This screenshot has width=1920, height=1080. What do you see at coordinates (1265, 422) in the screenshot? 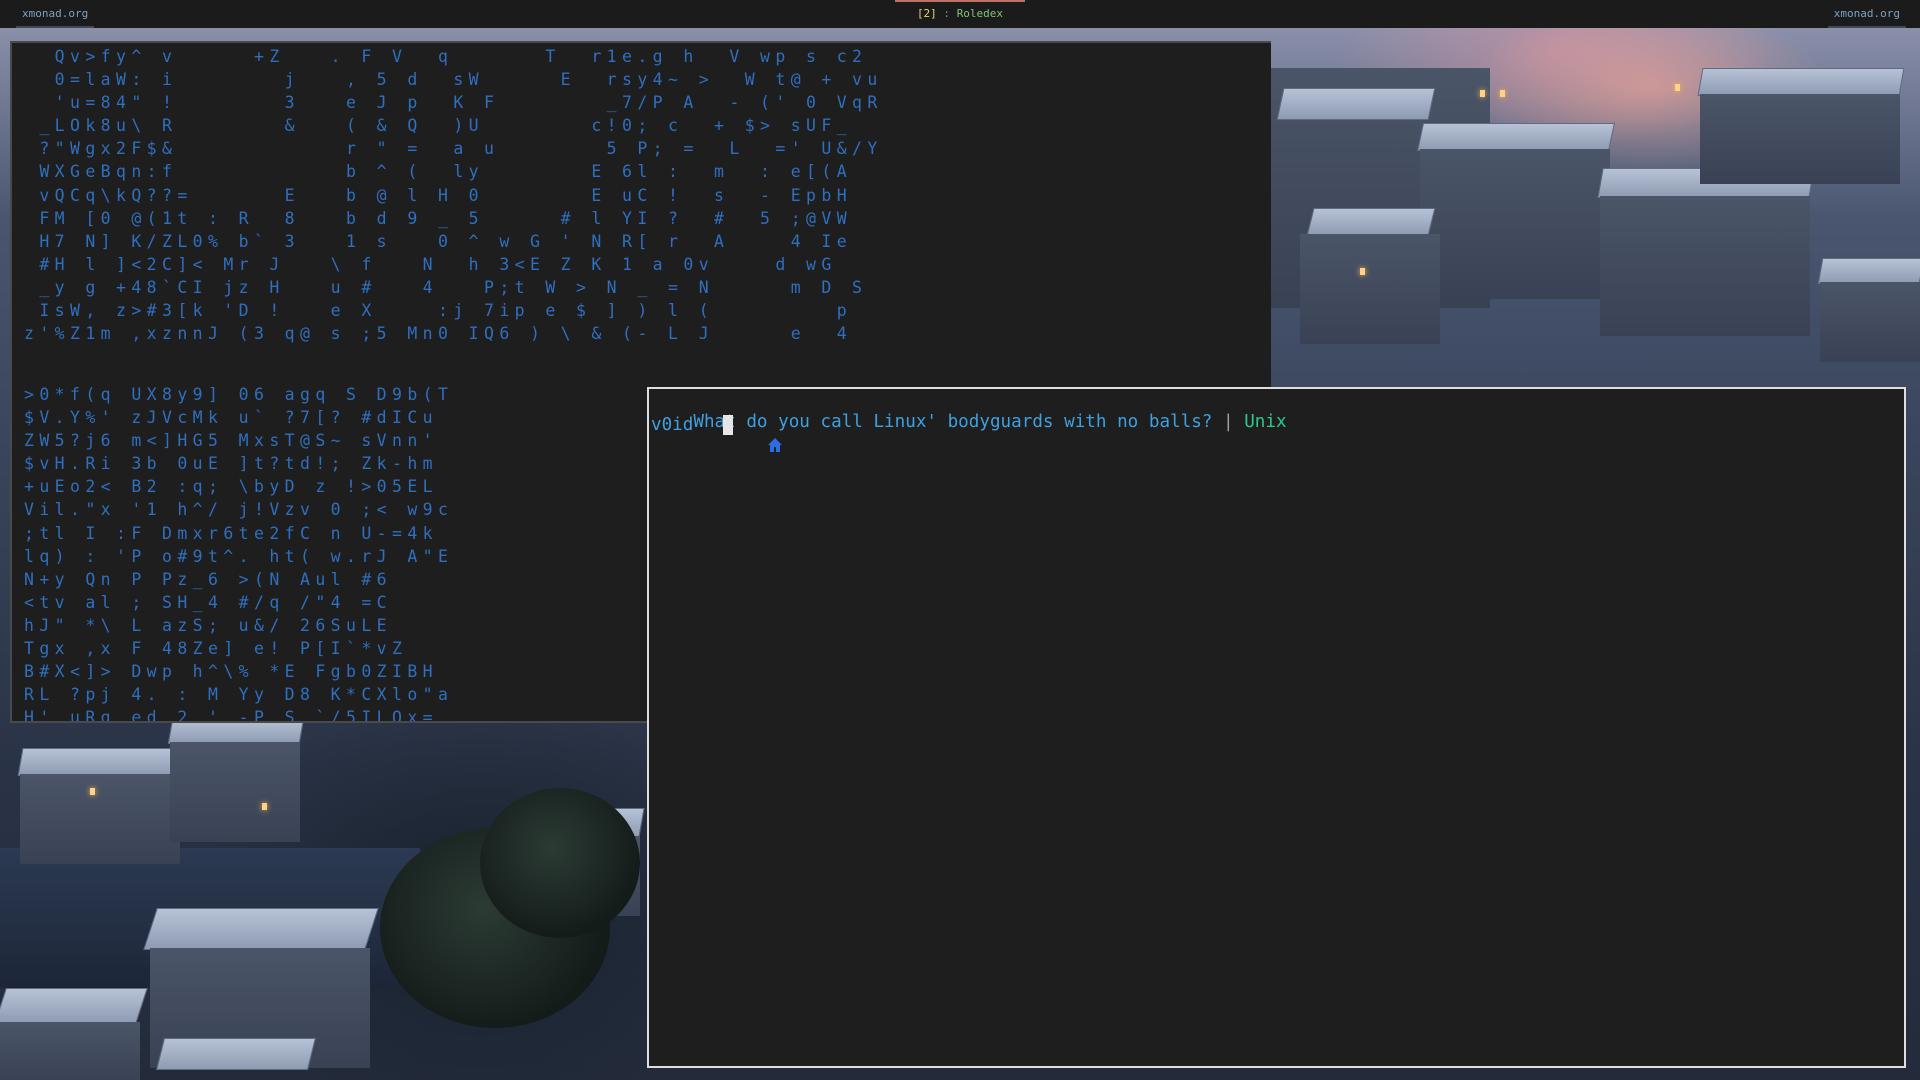
I see `joke-answer: Unix` at bounding box center [1265, 422].